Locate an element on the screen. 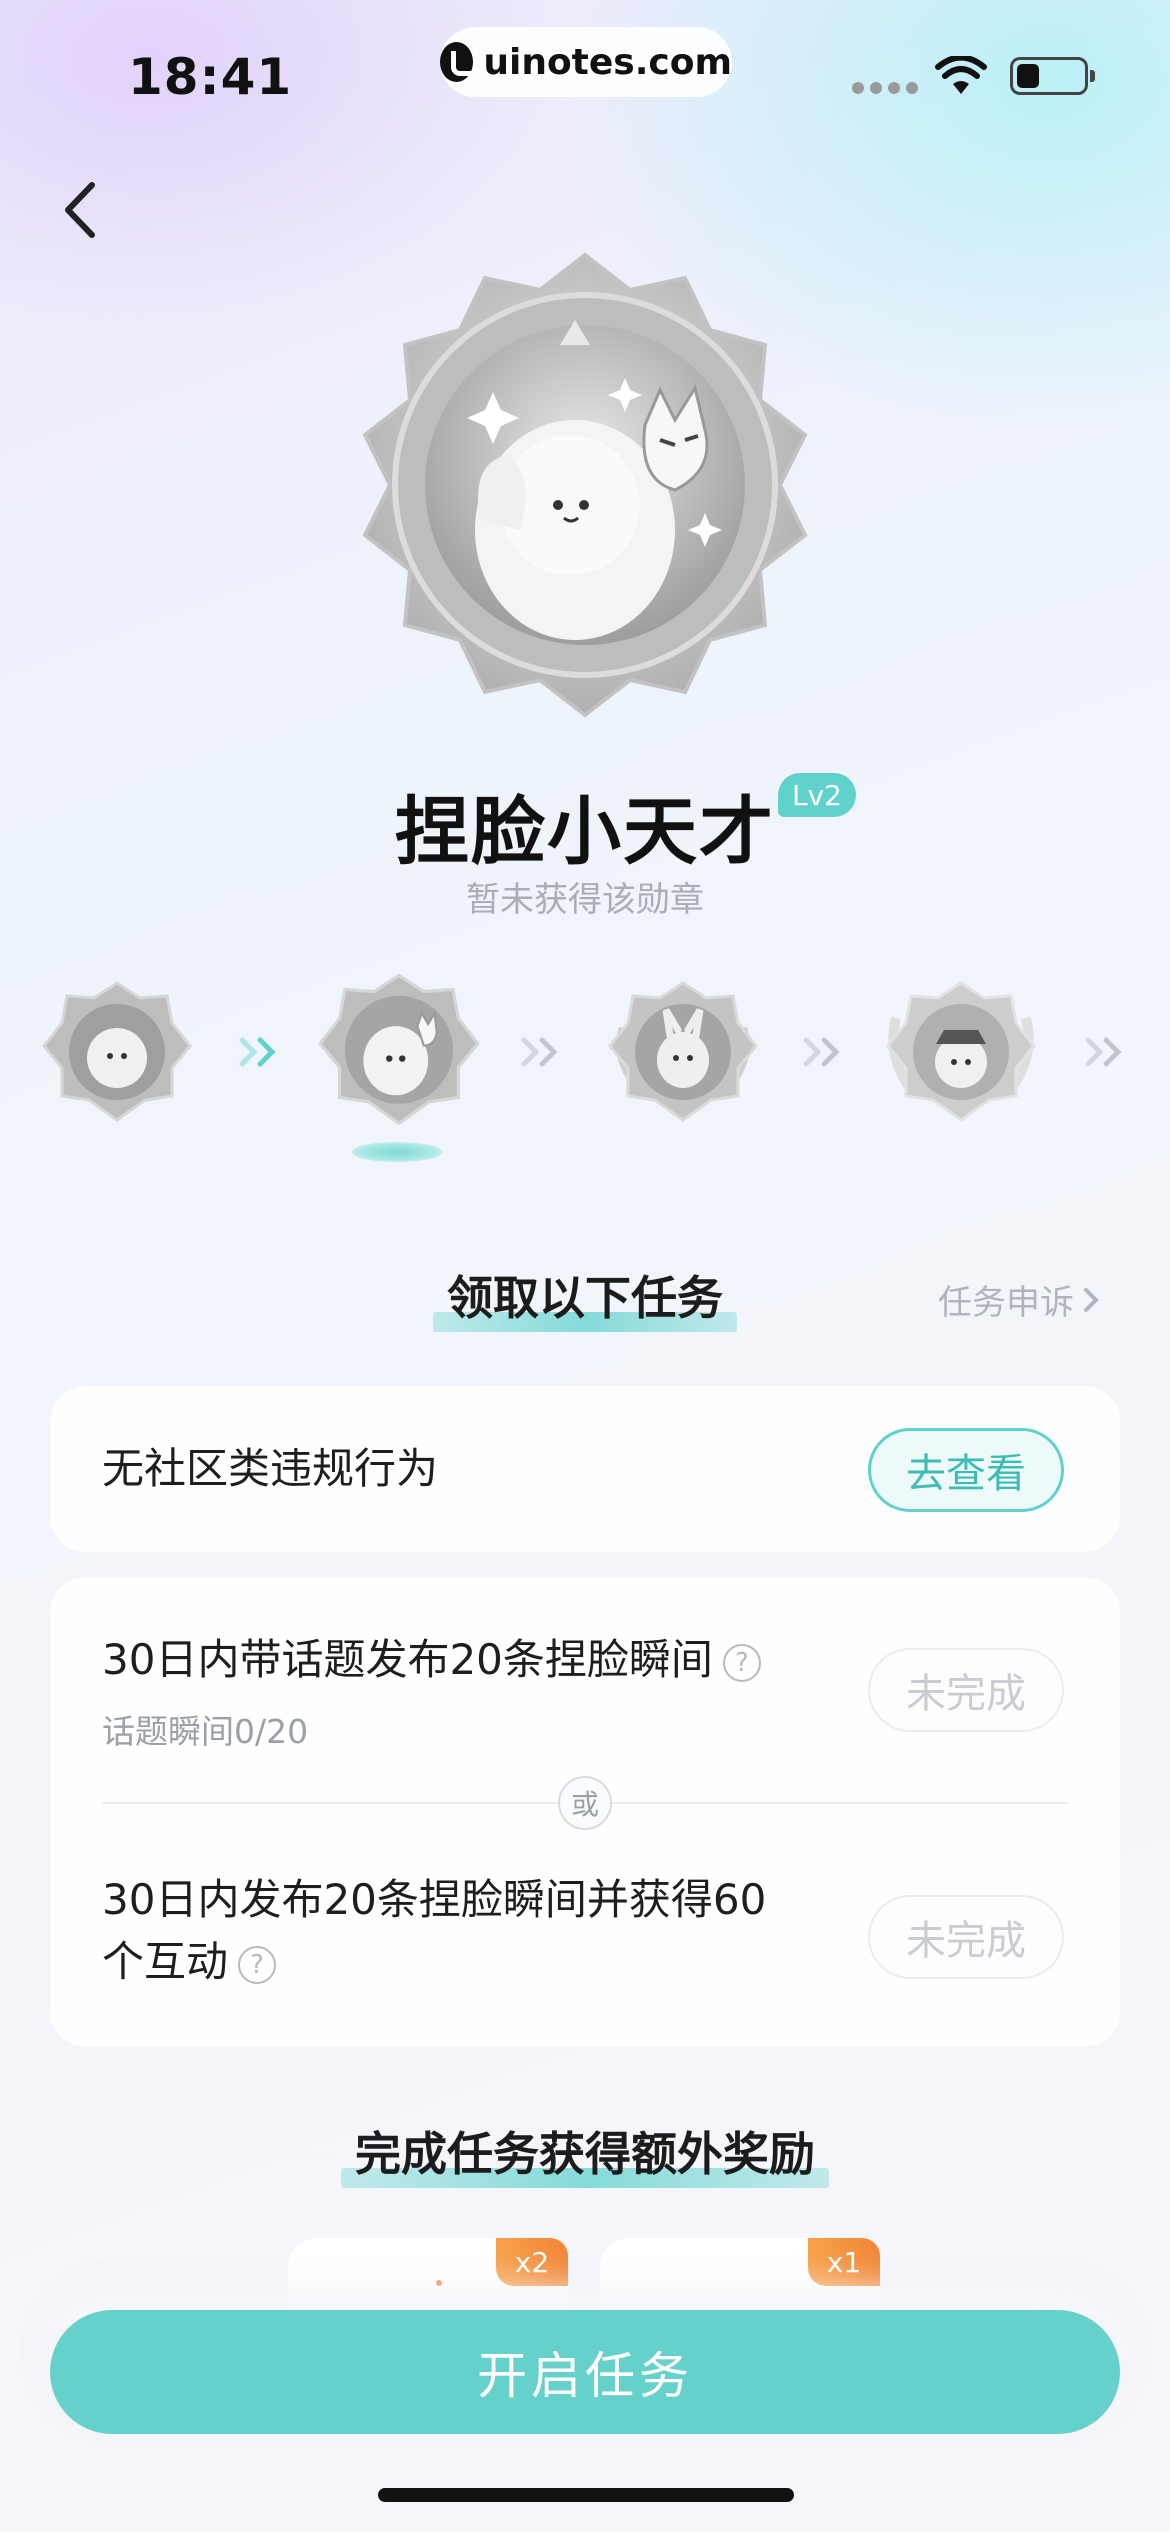 The width and height of the screenshot is (1170, 2532). active-level-indicator is located at coordinates (397, 1152).